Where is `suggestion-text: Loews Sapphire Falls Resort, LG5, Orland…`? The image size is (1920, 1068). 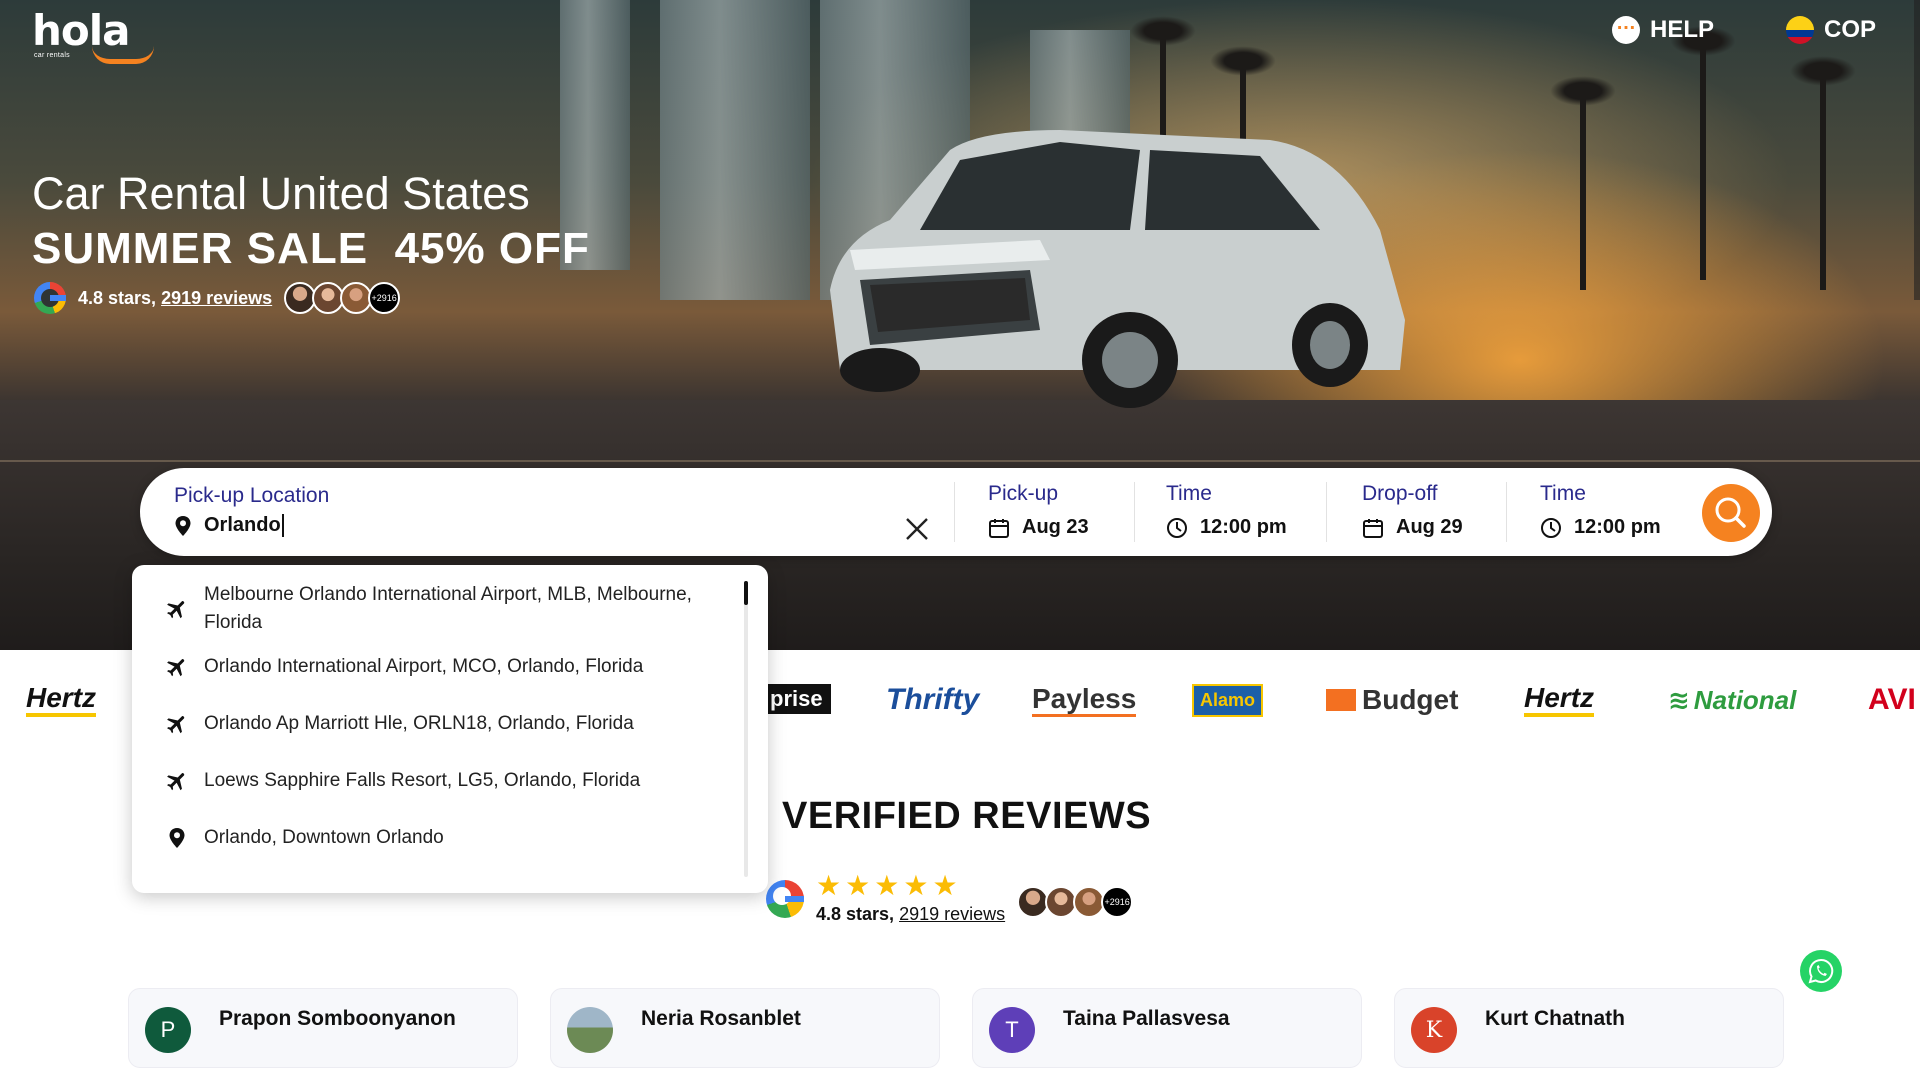 suggestion-text: Loews Sapphire Falls Resort, LG5, Orland… is located at coordinates (422, 780).